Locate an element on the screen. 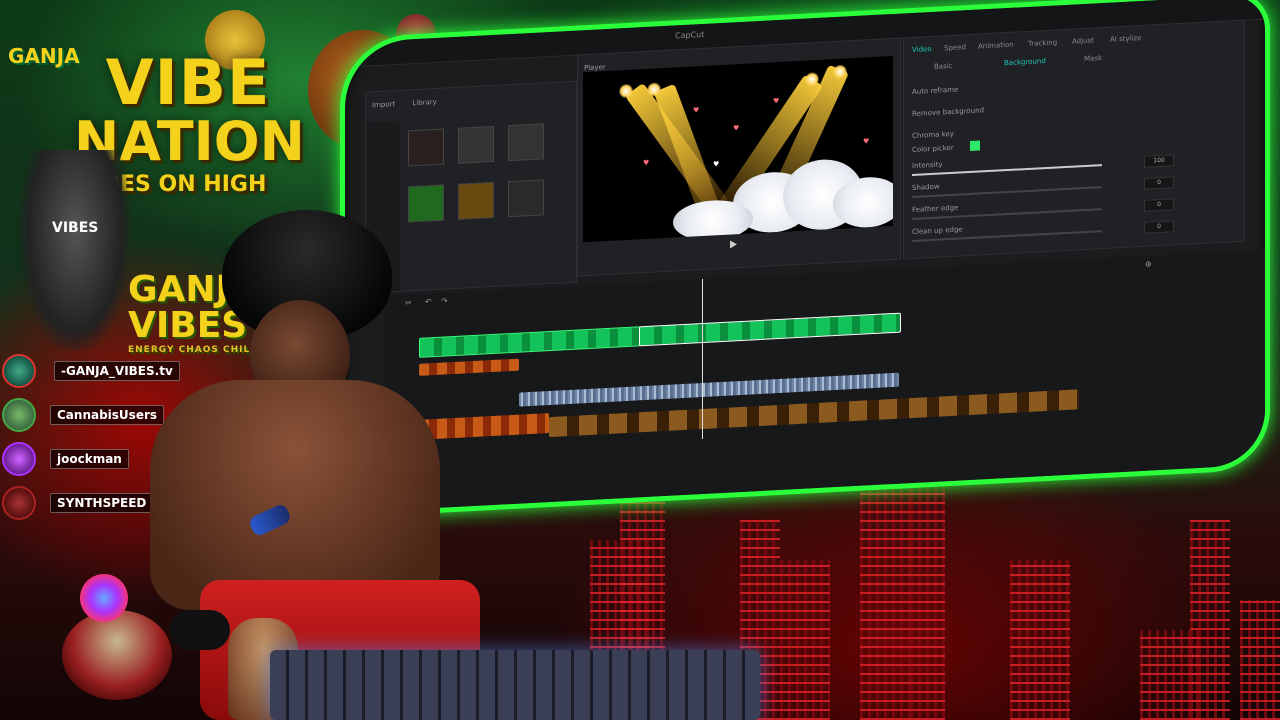 Image resolution: width=1280 pixels, height=720 pixels. prop-auto-reframe: Auto reframe is located at coordinates (935, 91).